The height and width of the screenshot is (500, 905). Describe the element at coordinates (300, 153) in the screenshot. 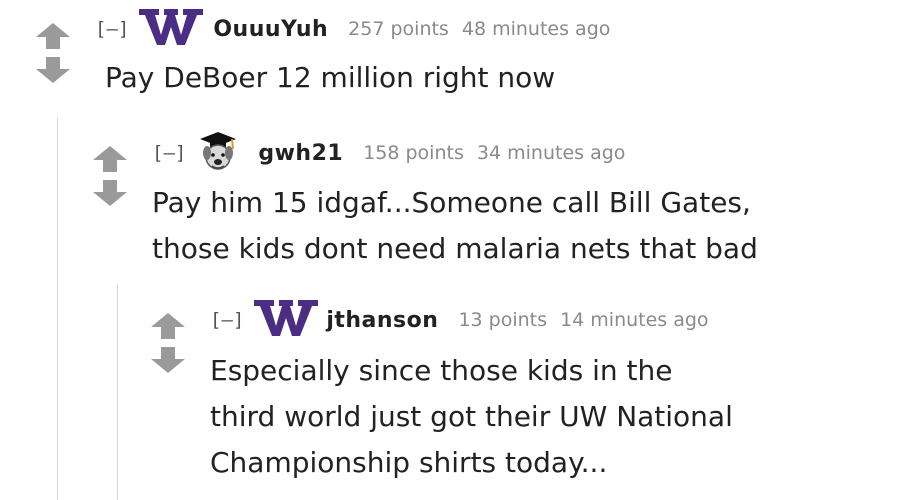

I see `author-link: gwh21` at that location.